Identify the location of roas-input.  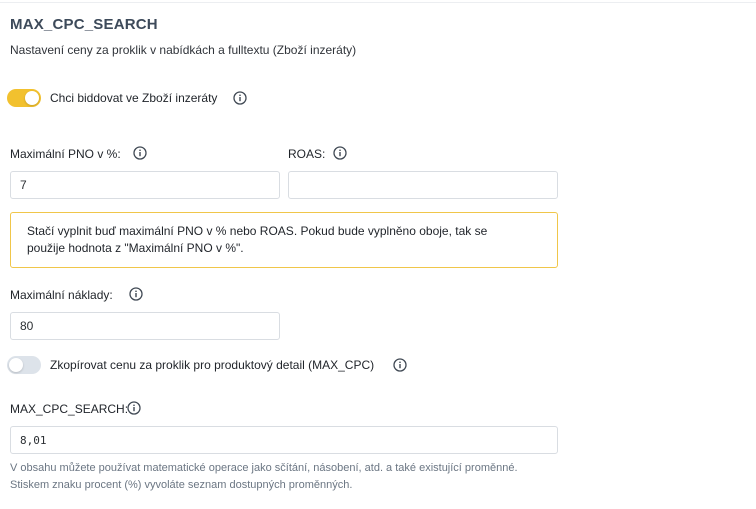
(423, 185).